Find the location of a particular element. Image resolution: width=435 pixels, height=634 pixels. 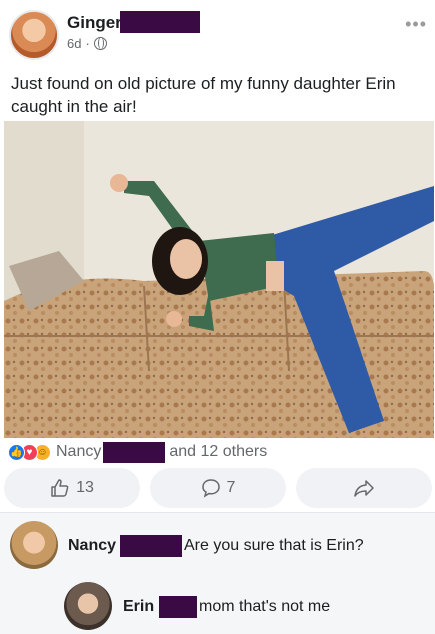

like-button: 13 is located at coordinates (72, 488).